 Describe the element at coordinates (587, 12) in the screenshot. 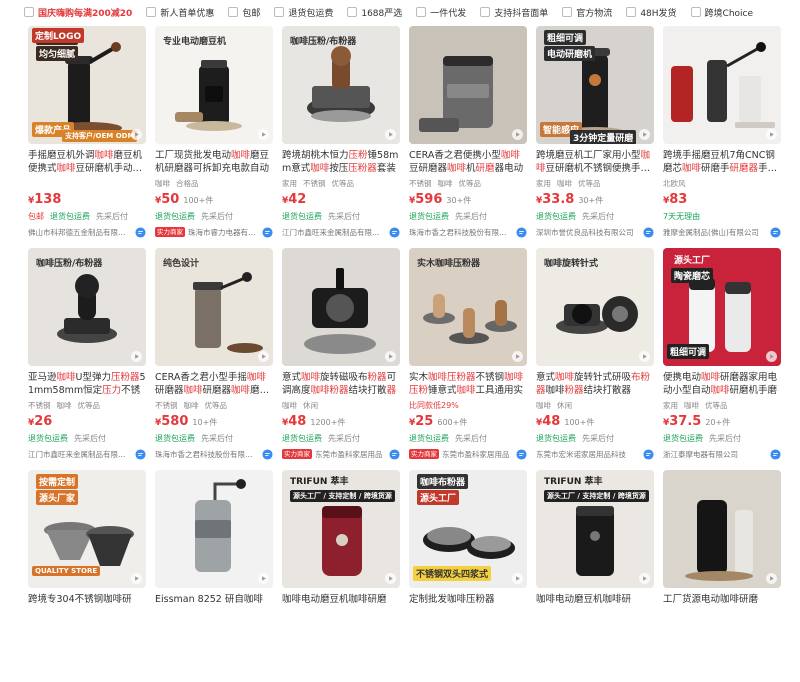

I see `filter-7: 官方物流` at that location.